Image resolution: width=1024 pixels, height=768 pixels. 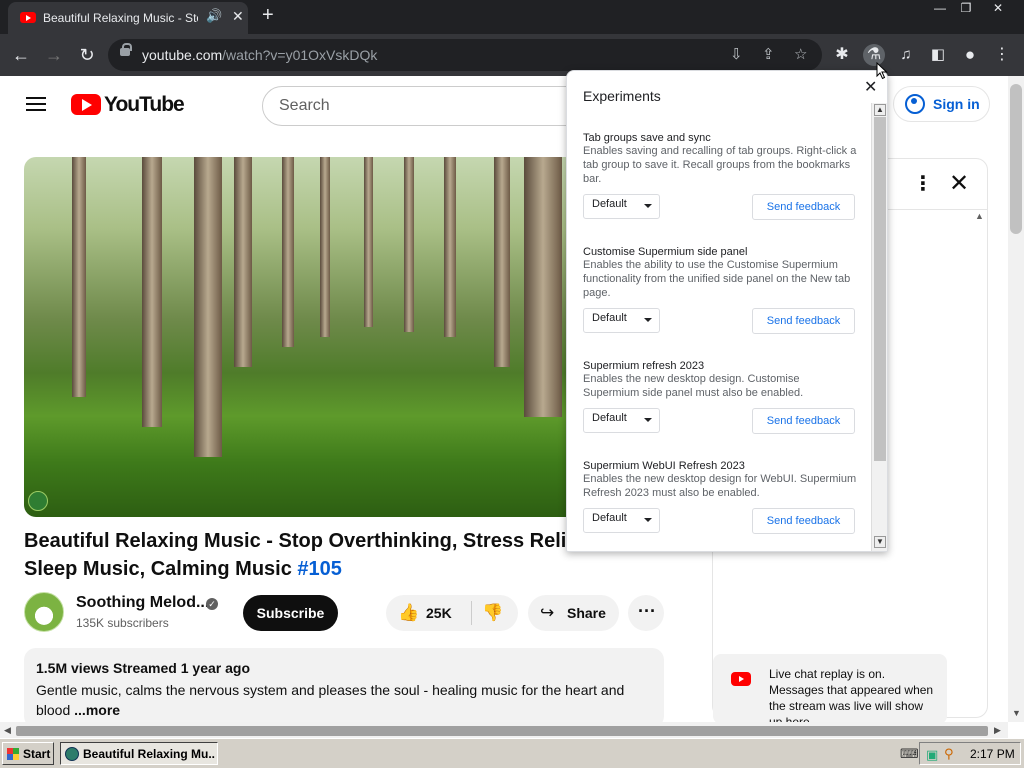 What do you see at coordinates (586, 613) in the screenshot?
I see `share-label: Share` at bounding box center [586, 613].